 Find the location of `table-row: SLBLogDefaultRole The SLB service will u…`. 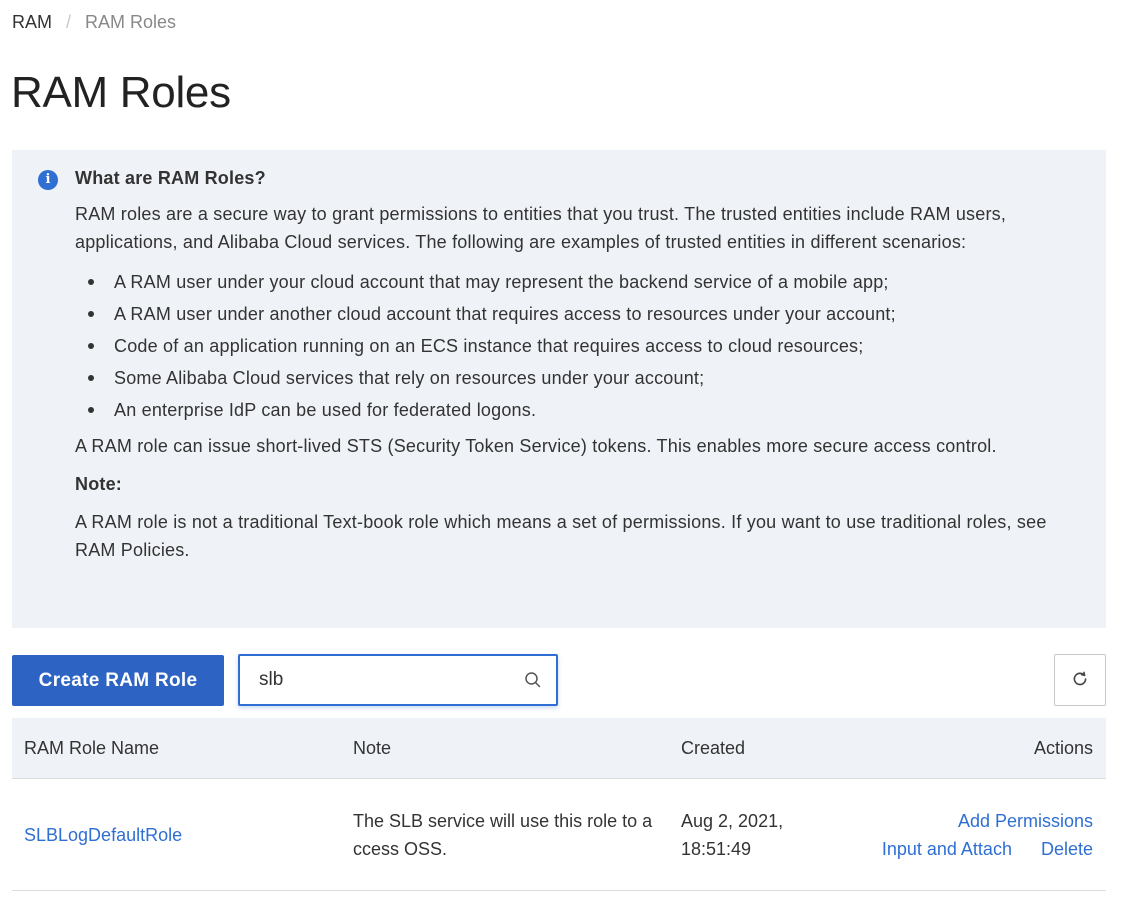

table-row: SLBLogDefaultRole The SLB service will u… is located at coordinates (559, 835).